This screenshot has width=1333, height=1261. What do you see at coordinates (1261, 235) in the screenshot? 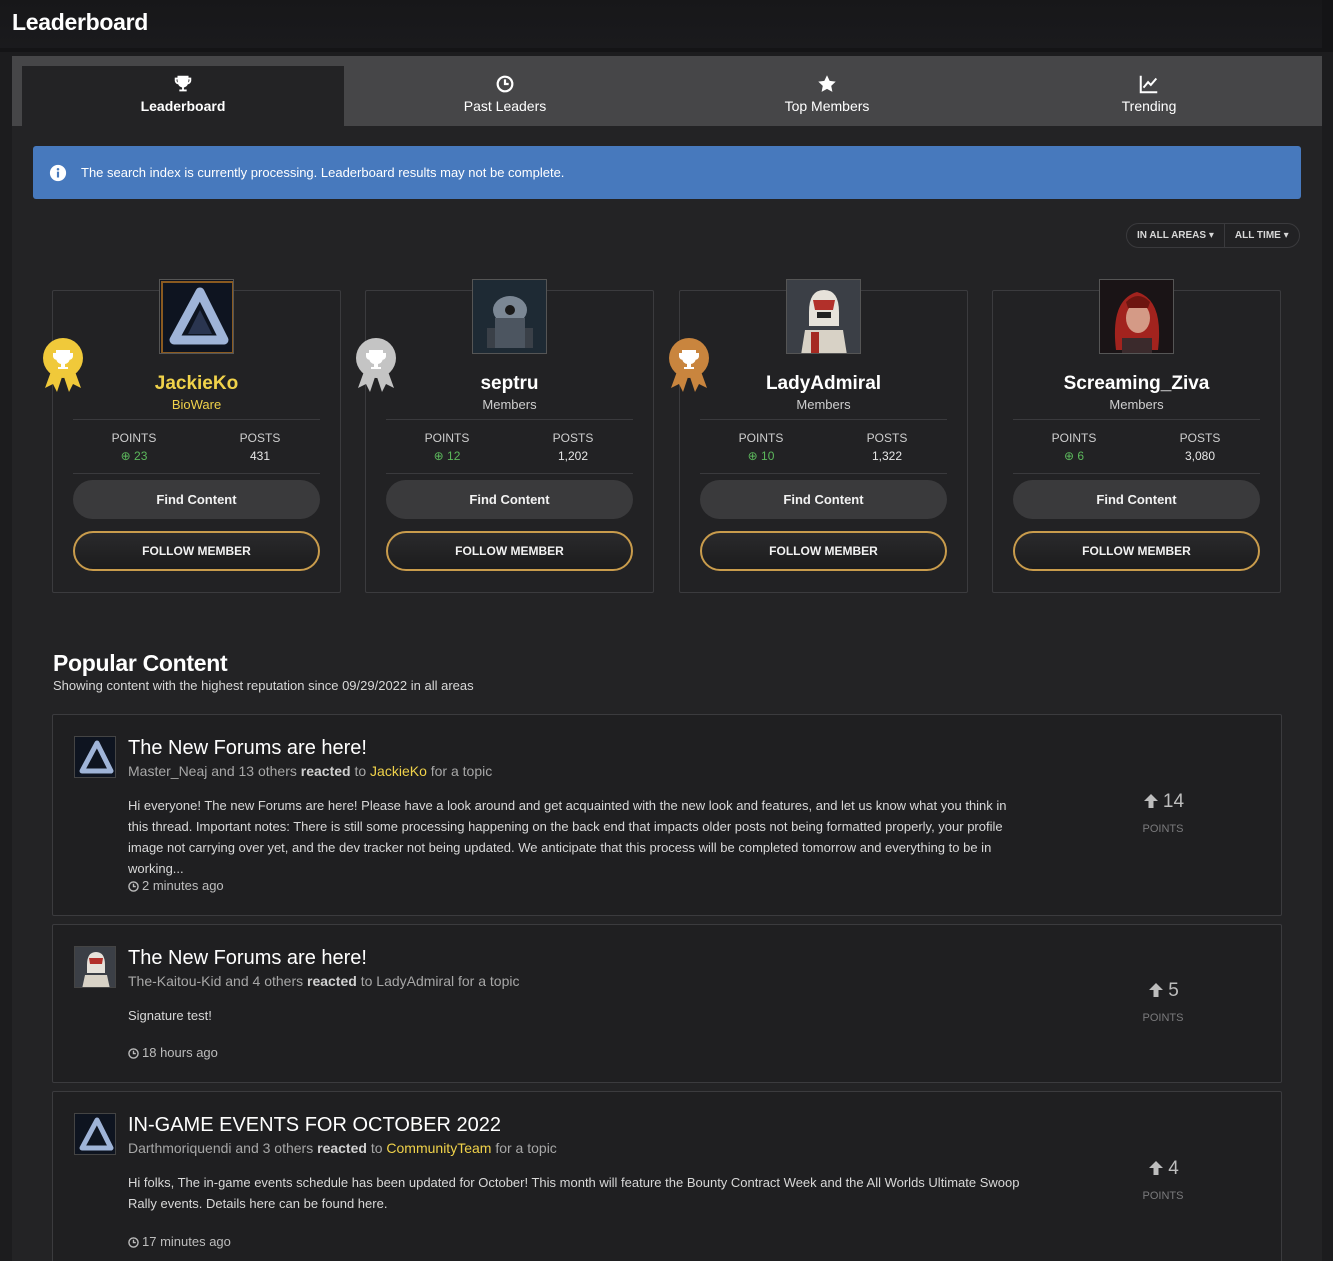
I see `time-filter-dropdown: ALL TIME ▾` at bounding box center [1261, 235].